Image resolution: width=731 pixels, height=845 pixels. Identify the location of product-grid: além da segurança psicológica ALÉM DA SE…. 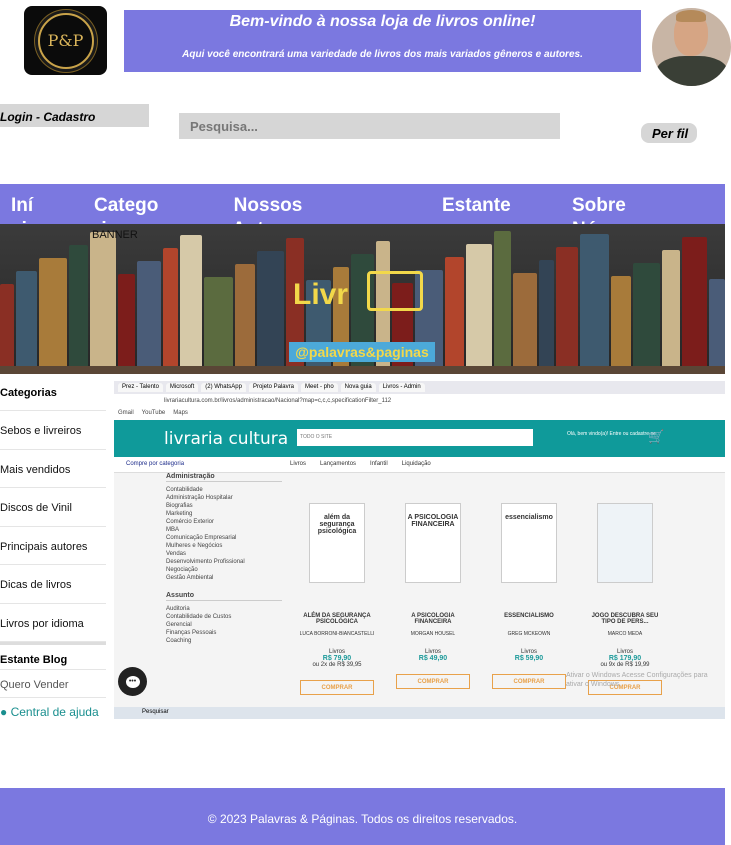
(483, 599).